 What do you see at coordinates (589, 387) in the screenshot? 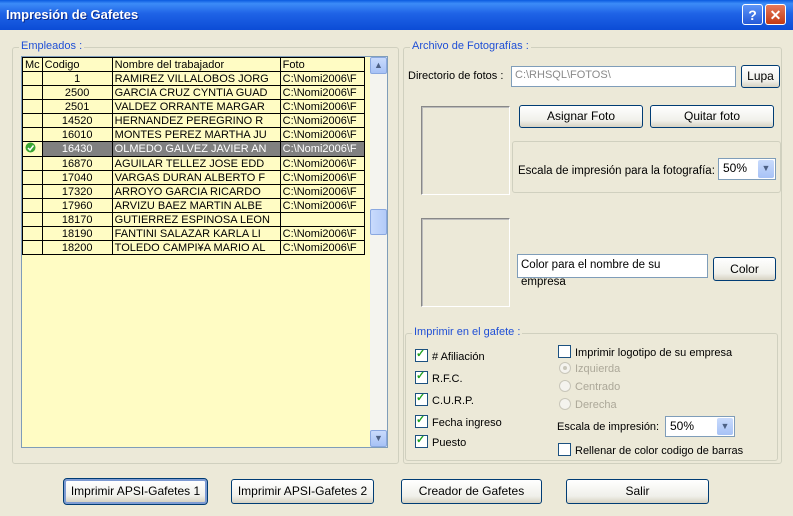
I see `centrado-radio: Centrado` at bounding box center [589, 387].